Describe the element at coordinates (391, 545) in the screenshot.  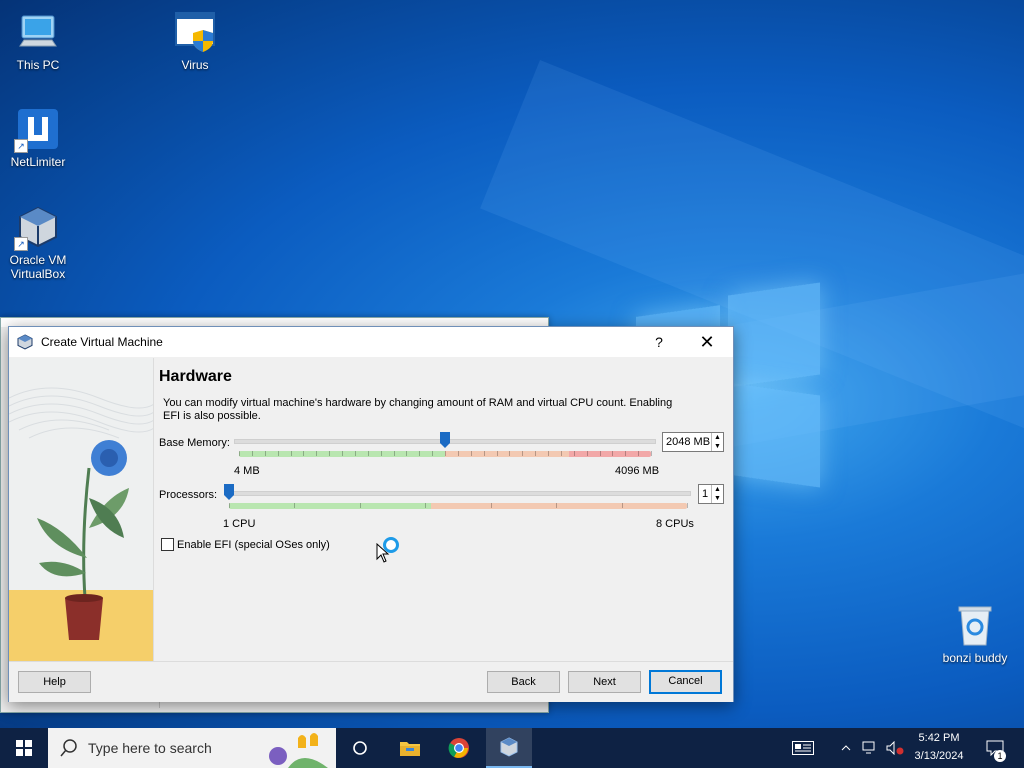
I see `busy-spinner-icon` at that location.